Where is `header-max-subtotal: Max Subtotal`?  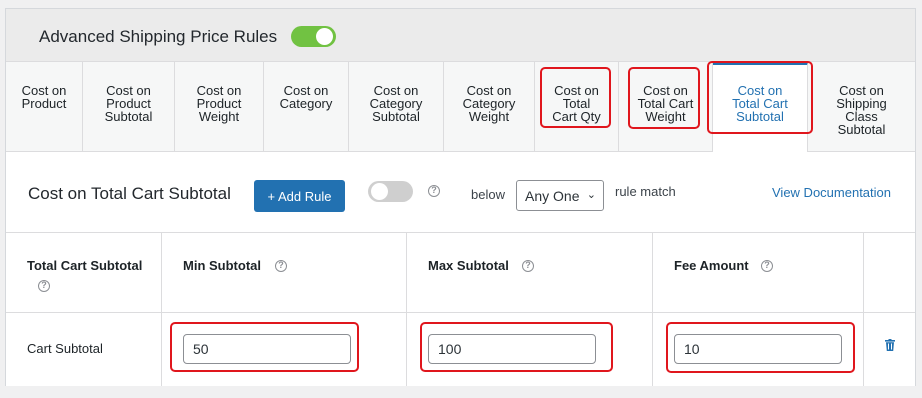 header-max-subtotal: Max Subtotal is located at coordinates (468, 265).